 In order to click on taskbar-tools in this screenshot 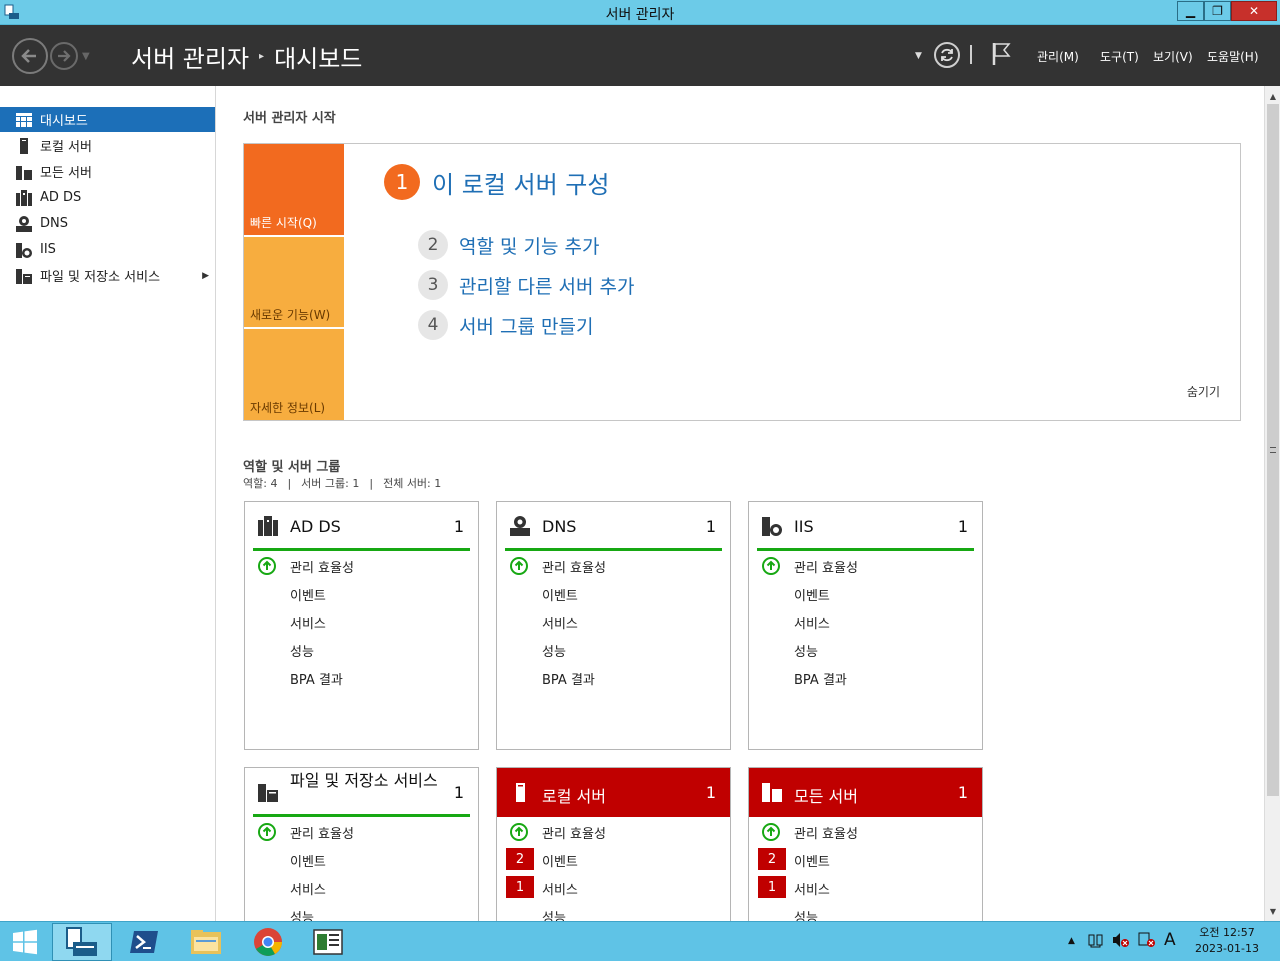, I will do `click(328, 942)`.